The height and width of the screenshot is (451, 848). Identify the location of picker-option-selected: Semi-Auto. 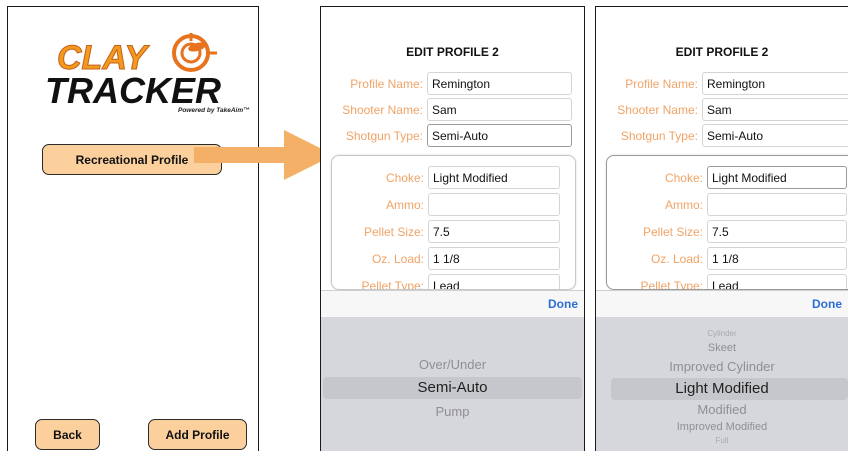
(452, 387).